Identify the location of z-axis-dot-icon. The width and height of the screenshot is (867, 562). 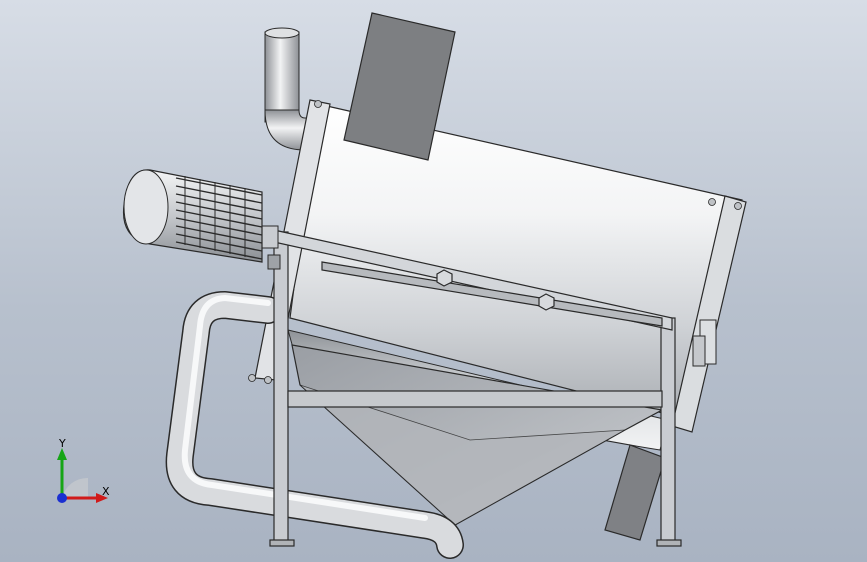
(62, 498).